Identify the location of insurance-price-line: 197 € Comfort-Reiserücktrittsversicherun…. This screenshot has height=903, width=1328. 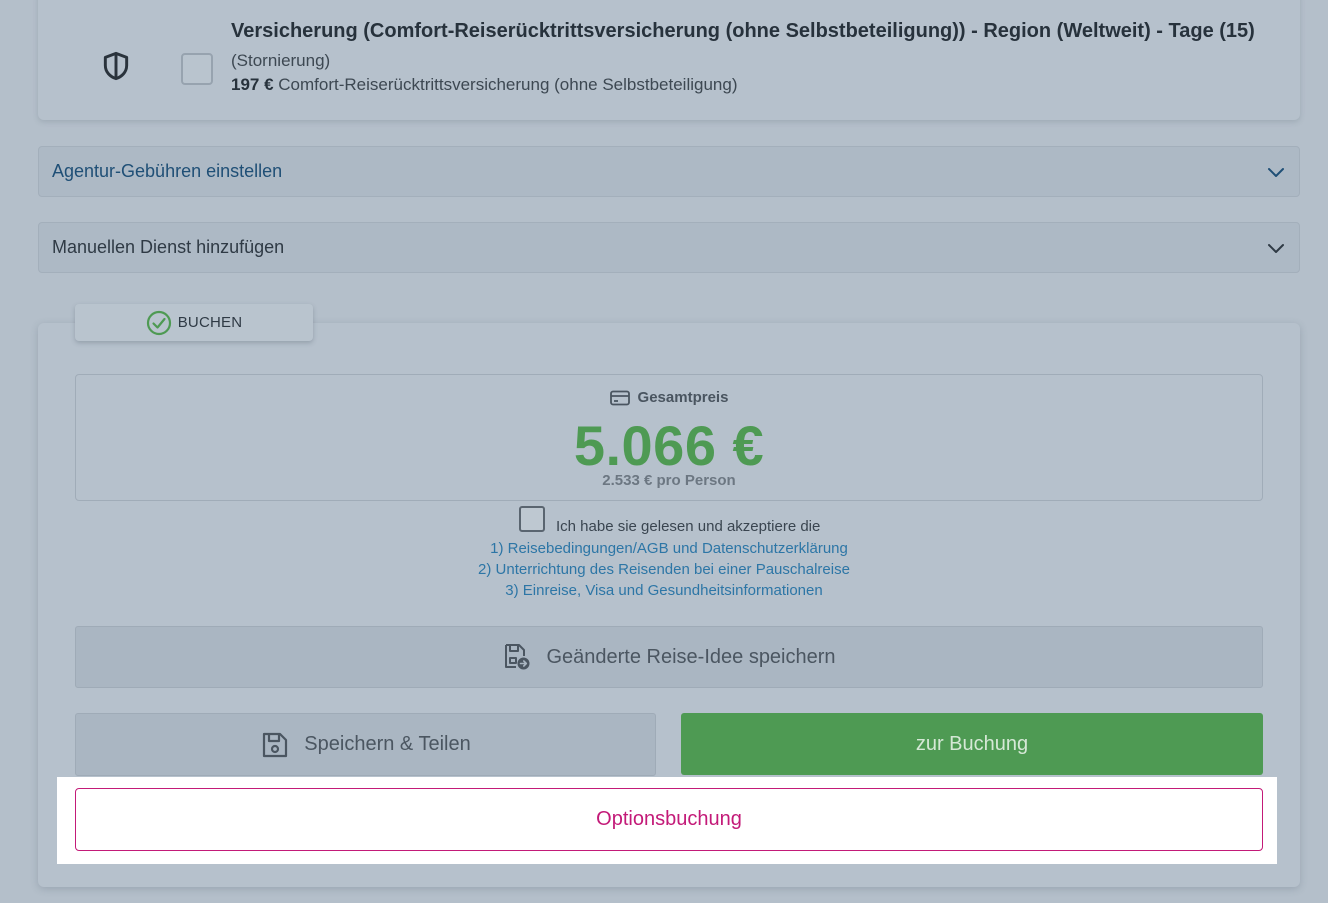
(484, 85).